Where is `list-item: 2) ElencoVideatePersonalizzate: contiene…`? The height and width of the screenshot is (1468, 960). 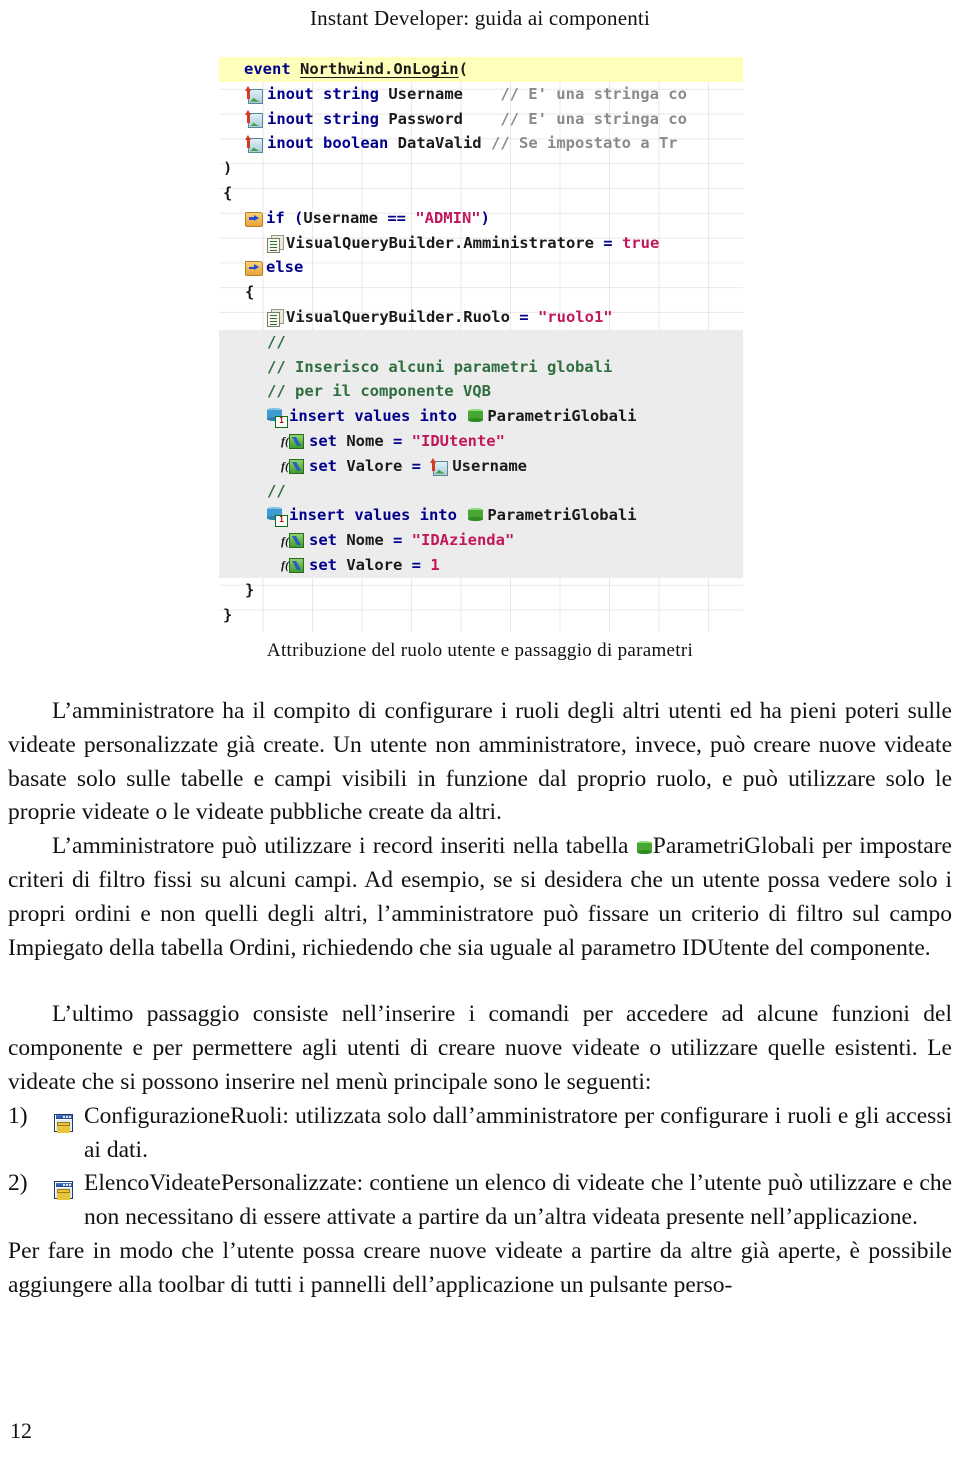
list-item: 2) ElencoVideatePersonalizzate: contiene… is located at coordinates (480, 1201).